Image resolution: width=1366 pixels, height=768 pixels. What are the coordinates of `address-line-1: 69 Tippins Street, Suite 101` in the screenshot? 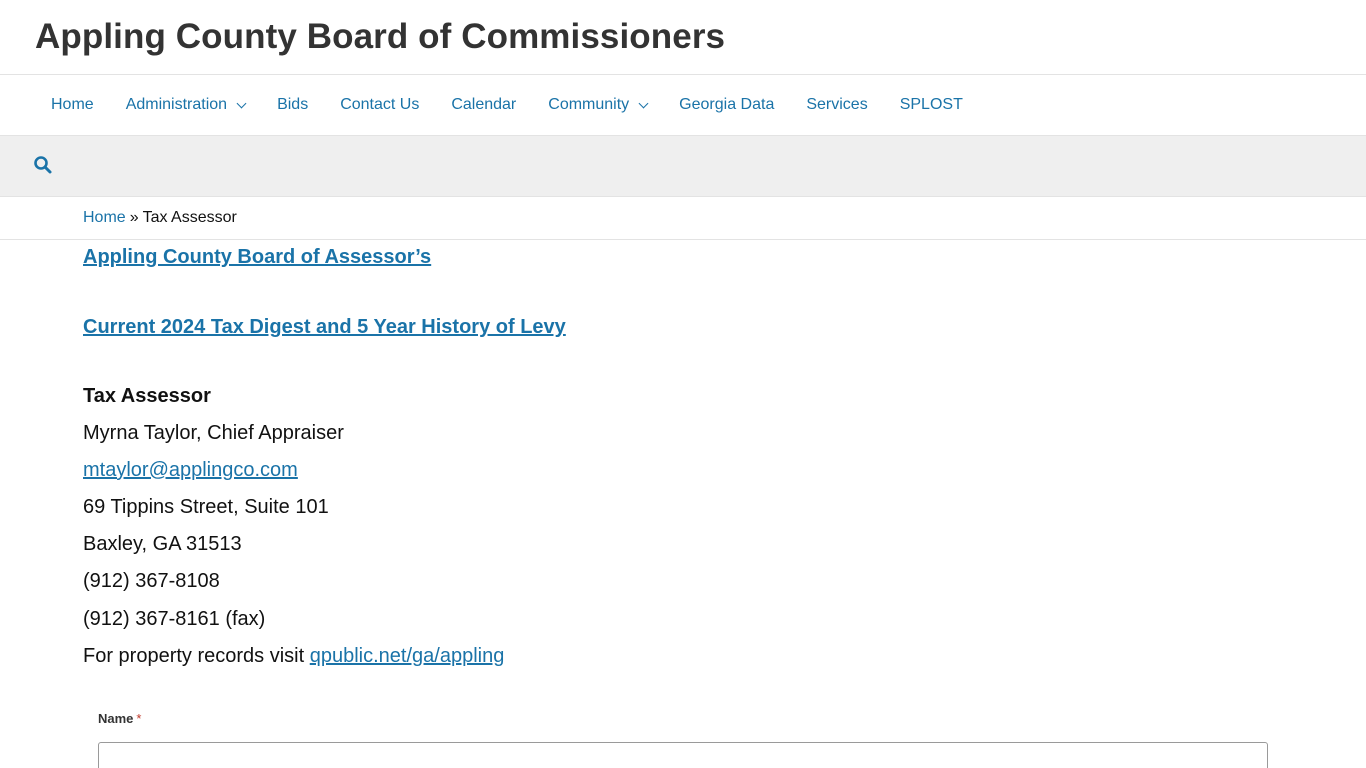 It's located at (206, 507).